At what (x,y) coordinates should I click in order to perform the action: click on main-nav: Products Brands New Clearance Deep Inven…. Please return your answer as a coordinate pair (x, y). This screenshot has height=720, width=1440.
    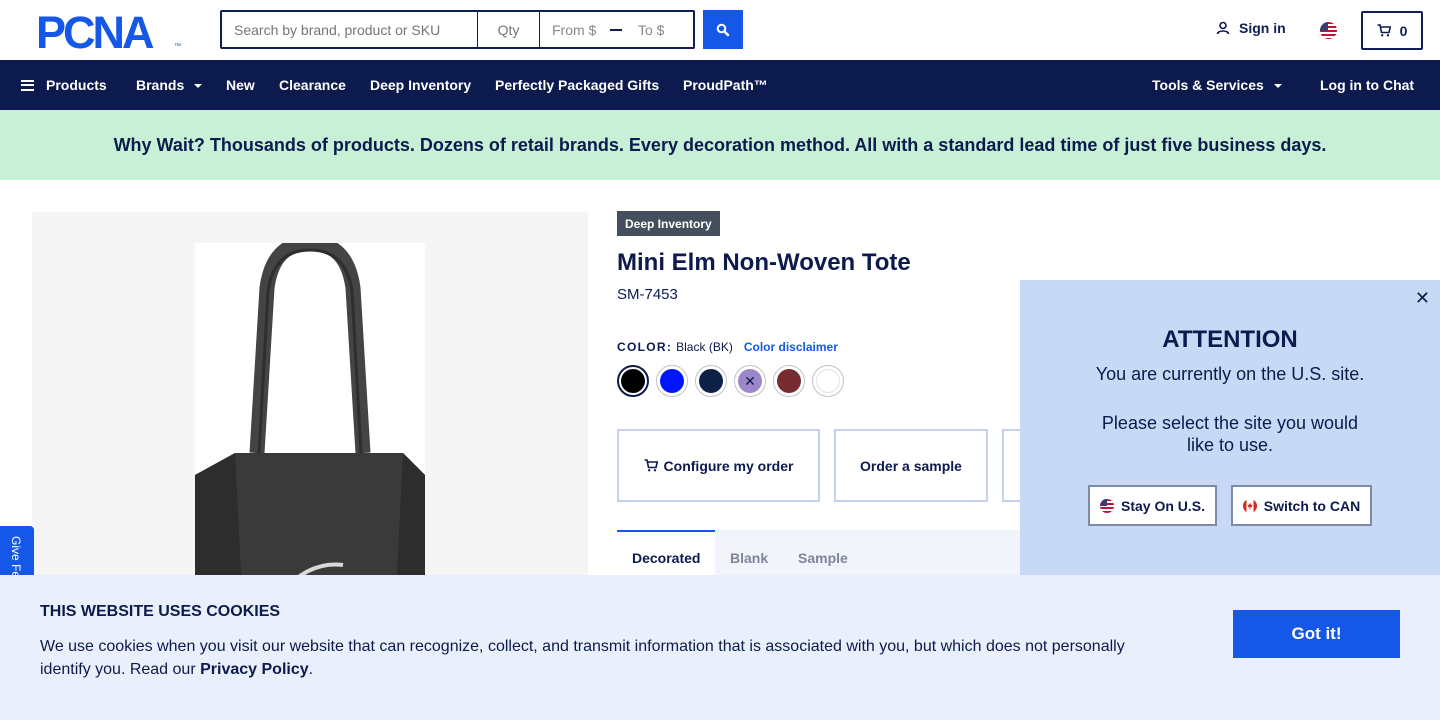
    Looking at the image, I should click on (720, 85).